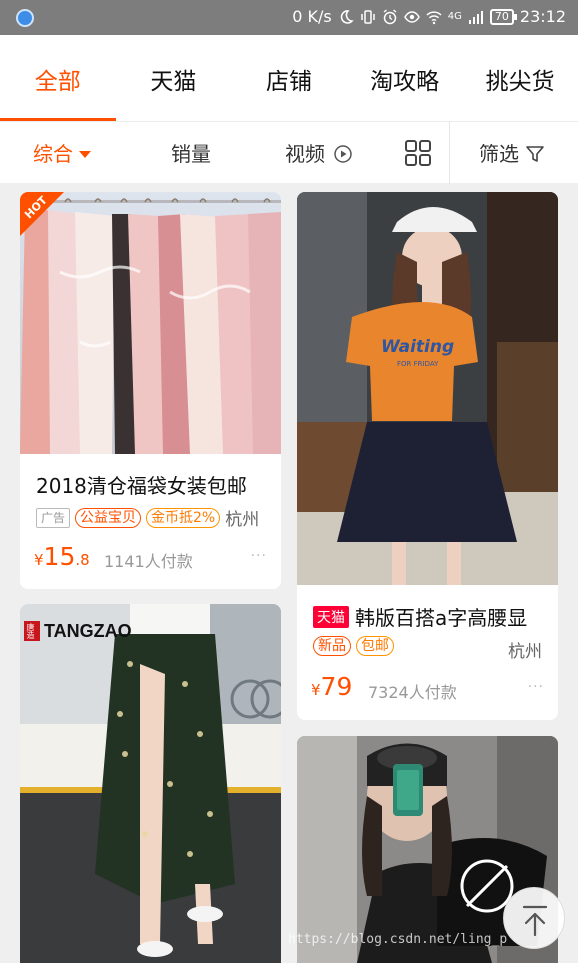 The width and height of the screenshot is (578, 963). I want to click on tab-premium: 挑尖货, so click(520, 78).